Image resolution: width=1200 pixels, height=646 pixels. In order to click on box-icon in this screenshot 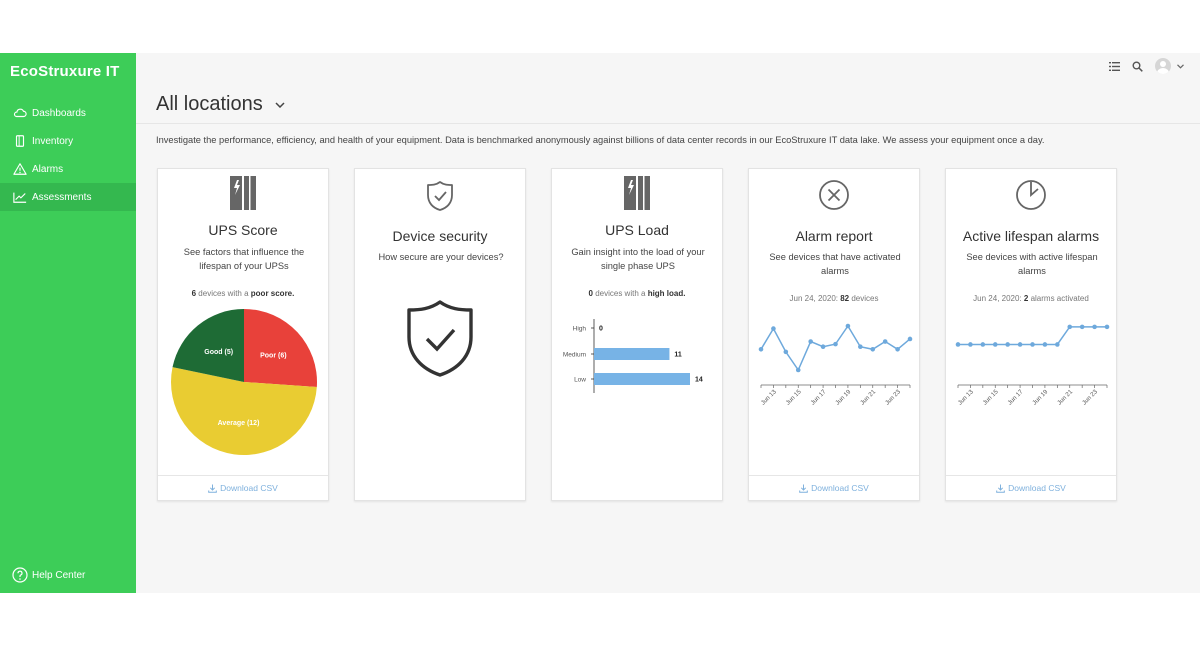, I will do `click(20, 141)`.